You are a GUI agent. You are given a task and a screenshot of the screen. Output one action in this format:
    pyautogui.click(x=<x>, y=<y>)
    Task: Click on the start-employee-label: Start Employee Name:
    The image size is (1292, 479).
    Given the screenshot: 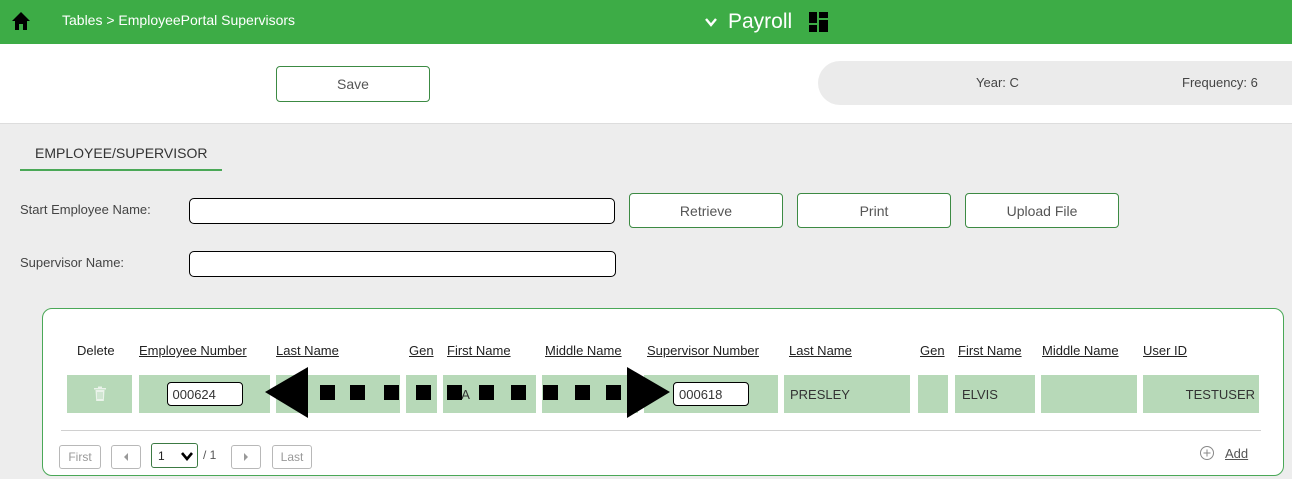 What is the action you would take?
    pyautogui.click(x=85, y=209)
    